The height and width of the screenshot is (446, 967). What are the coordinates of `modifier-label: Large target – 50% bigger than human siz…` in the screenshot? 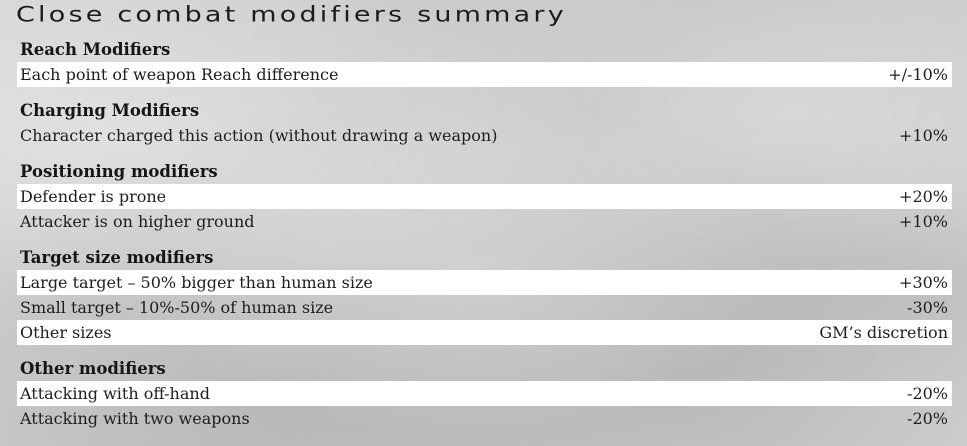 It's located at (196, 282).